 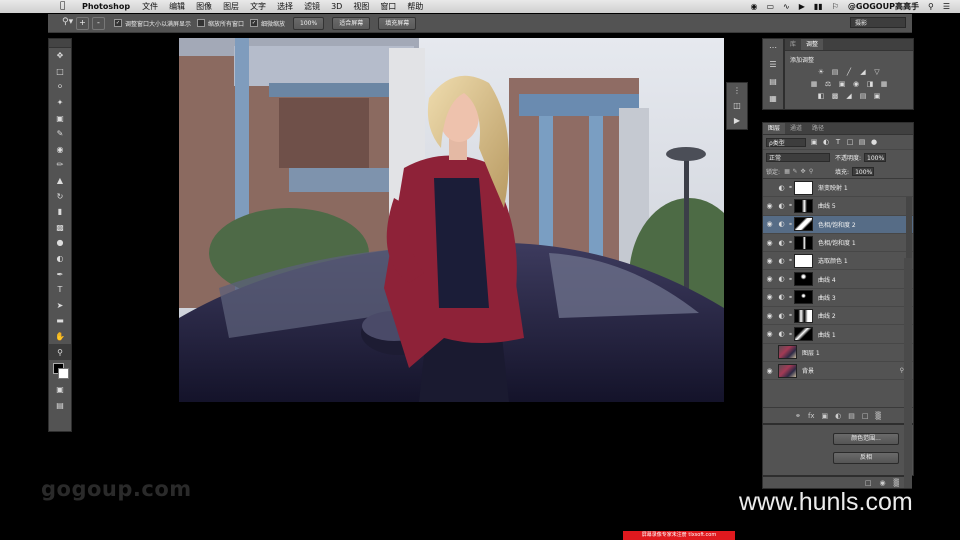 What do you see at coordinates (865, 416) in the screenshot?
I see `new-layer-icon: □` at bounding box center [865, 416].